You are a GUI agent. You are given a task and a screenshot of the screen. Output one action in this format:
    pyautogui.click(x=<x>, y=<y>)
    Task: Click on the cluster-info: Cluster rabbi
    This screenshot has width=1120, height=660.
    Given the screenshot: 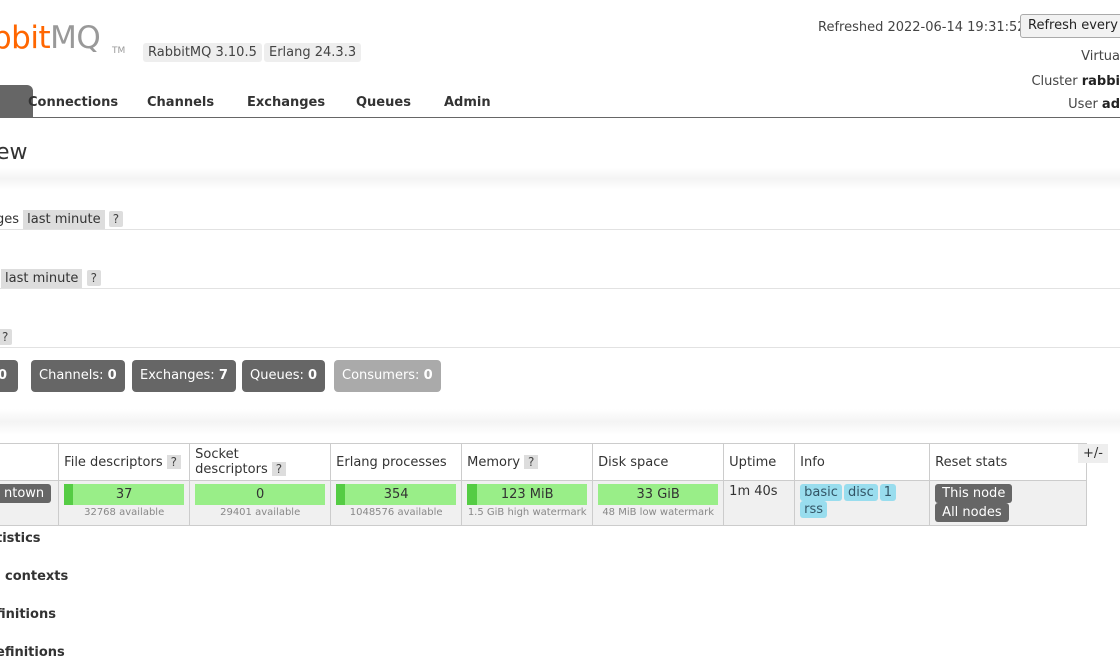 What is the action you would take?
    pyautogui.click(x=1075, y=81)
    